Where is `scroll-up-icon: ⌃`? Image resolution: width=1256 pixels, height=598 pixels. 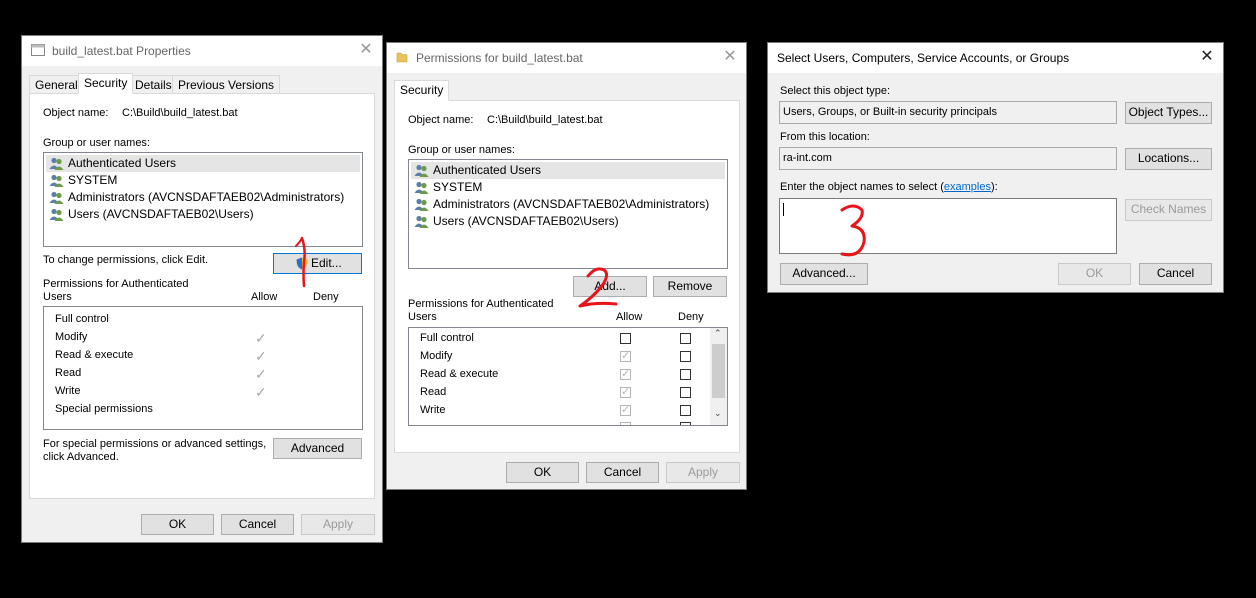 scroll-up-icon: ⌃ is located at coordinates (718, 333).